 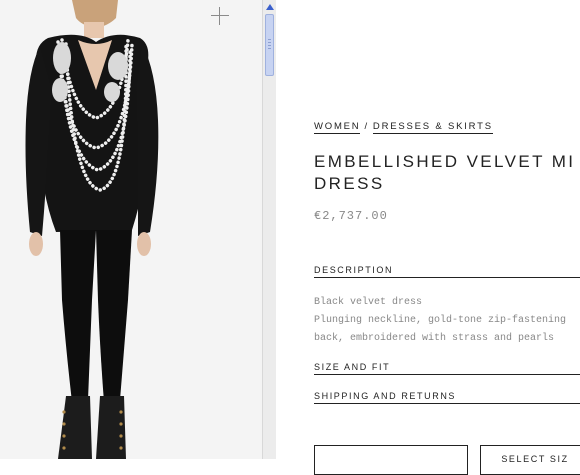 What do you see at coordinates (447, 368) in the screenshot?
I see `size-and-fit-header: SIZE AND FIT` at bounding box center [447, 368].